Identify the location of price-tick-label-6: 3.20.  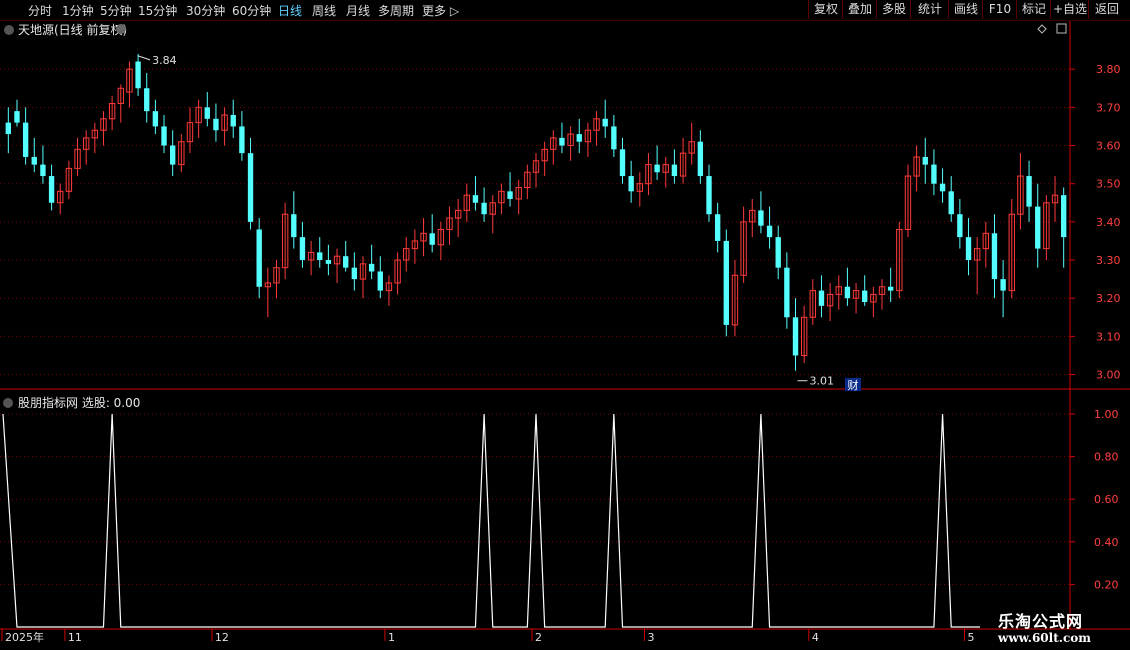
(1108, 298).